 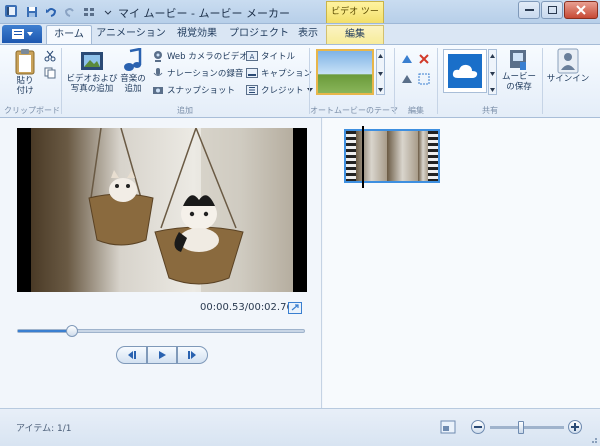 I want to click on save-movie-button: ムービー の保存, so click(x=519, y=70).